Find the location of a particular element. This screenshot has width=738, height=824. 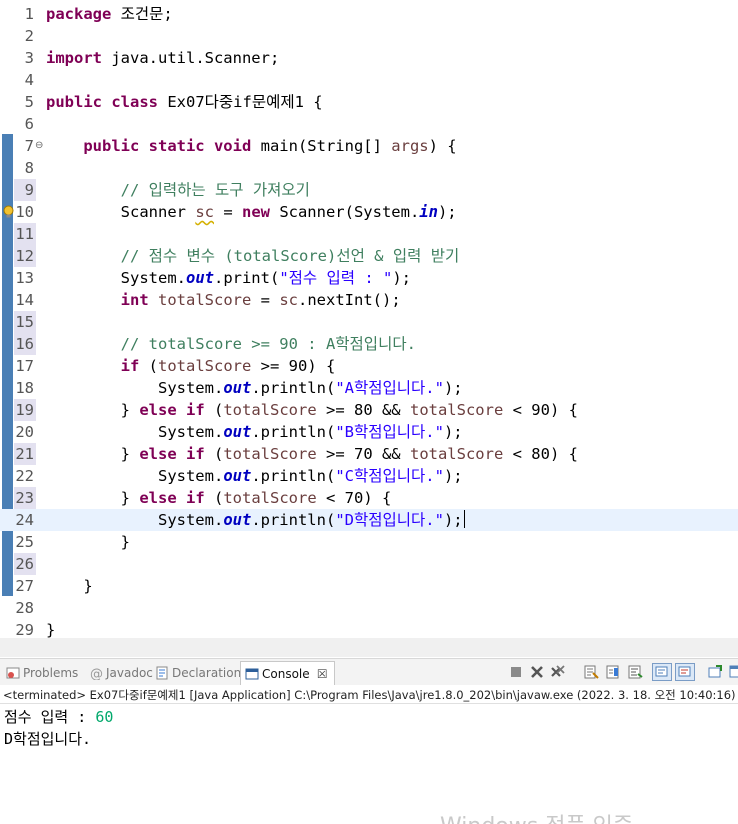

code-token: // totalScore >= 90 : A학점입니다. is located at coordinates (231, 344).